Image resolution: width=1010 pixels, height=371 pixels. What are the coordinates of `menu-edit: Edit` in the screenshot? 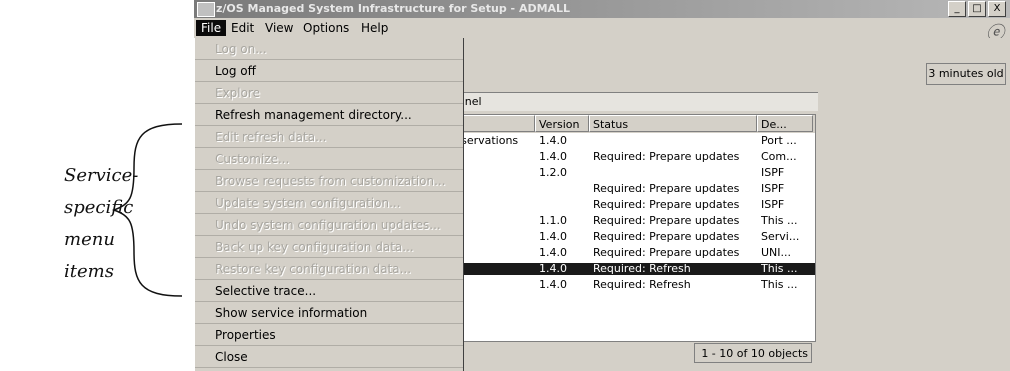 It's located at (242, 28).